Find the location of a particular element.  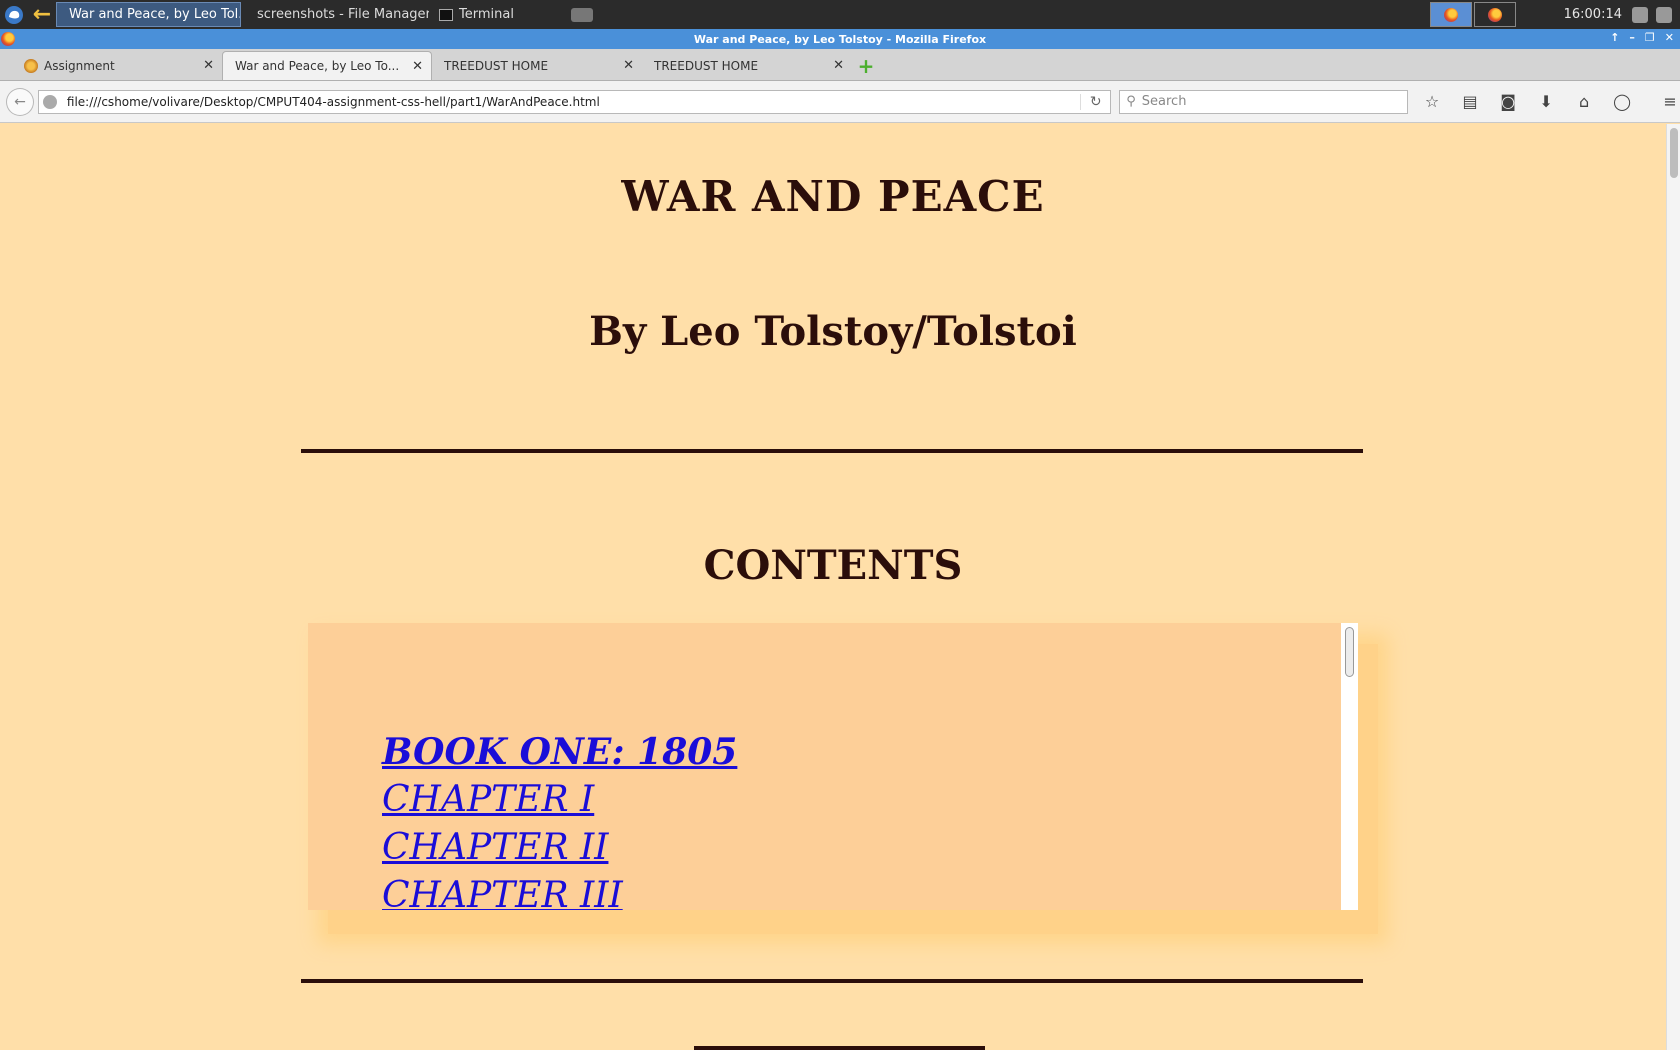

window-controls: ↑ – ❐ ✕ is located at coordinates (1642, 37).